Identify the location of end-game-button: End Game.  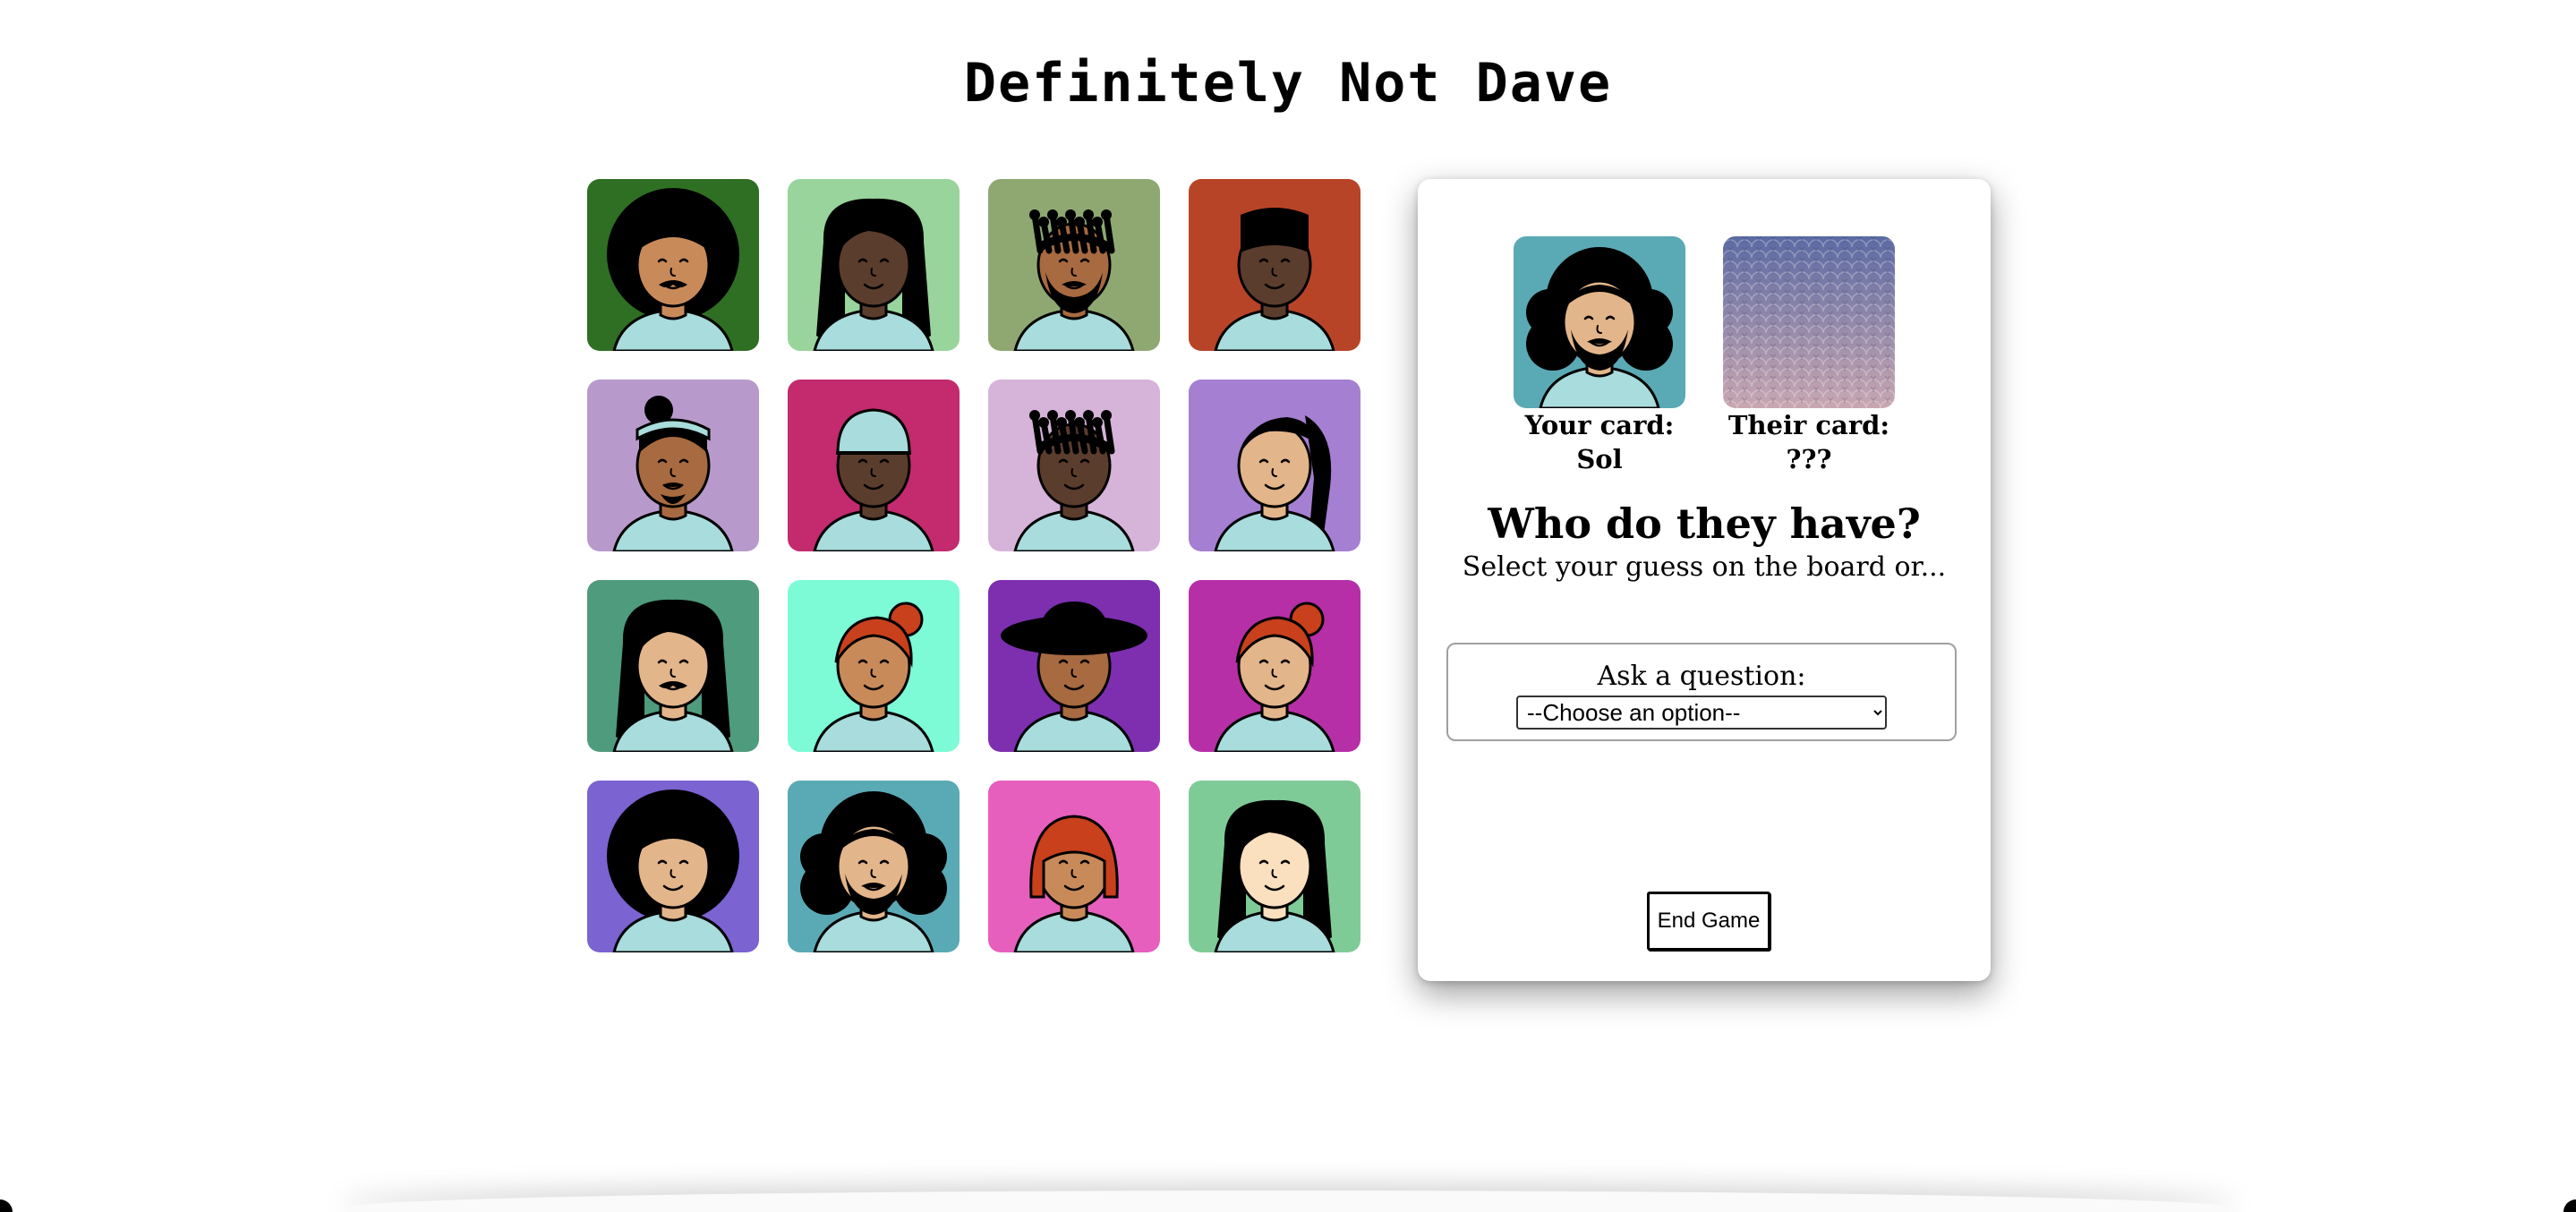
(1708, 921).